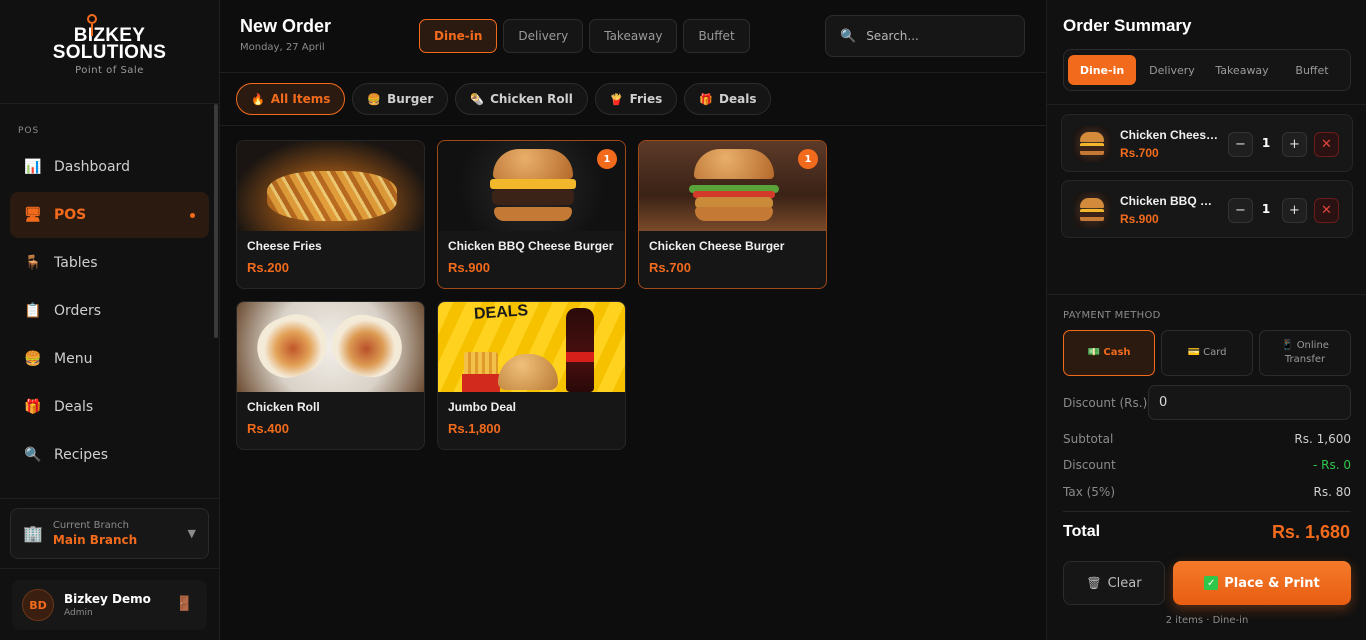 The image size is (1366, 640). Describe the element at coordinates (636, 99) in the screenshot. I see `category-fries: 🍟 Fries` at that location.